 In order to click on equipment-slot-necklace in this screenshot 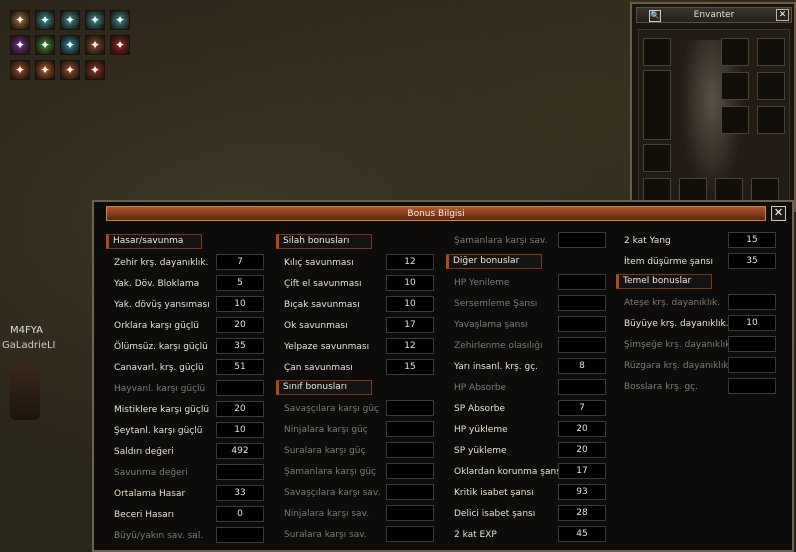, I will do `click(771, 120)`.